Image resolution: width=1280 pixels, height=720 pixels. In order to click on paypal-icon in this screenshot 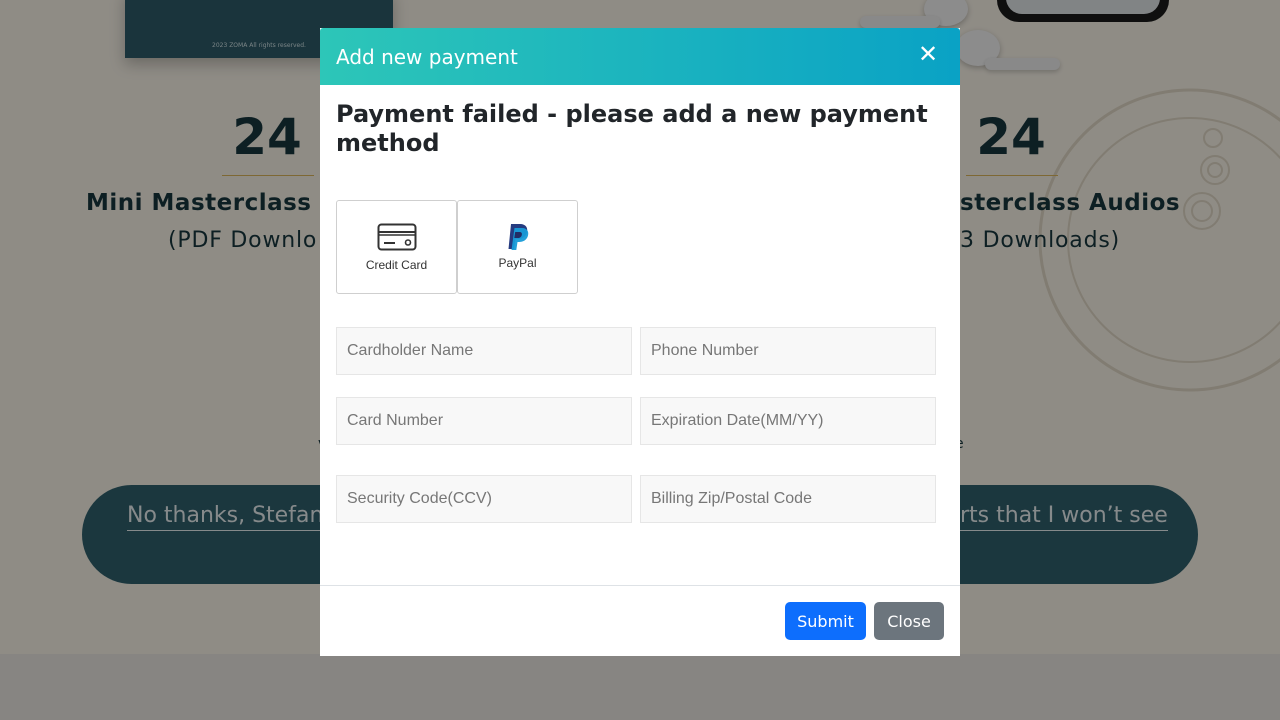, I will do `click(517, 239)`.